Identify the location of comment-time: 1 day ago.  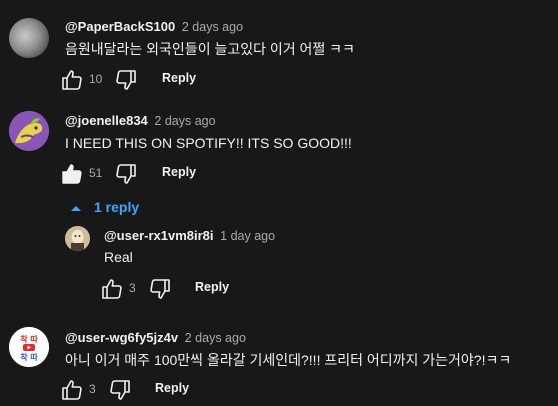
(247, 236).